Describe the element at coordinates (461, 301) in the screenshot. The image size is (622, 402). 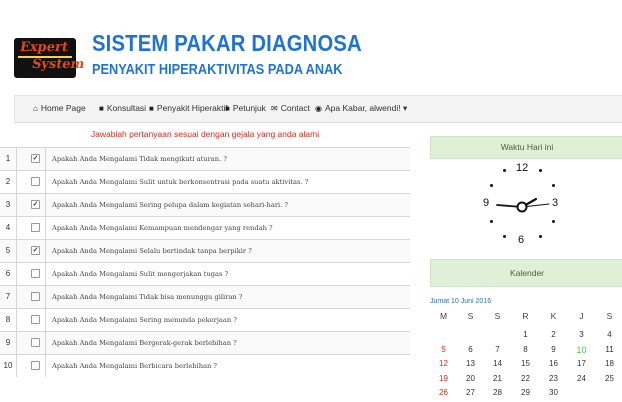
I see `calendar-date-title: Jumat 10 Juni 2016` at that location.